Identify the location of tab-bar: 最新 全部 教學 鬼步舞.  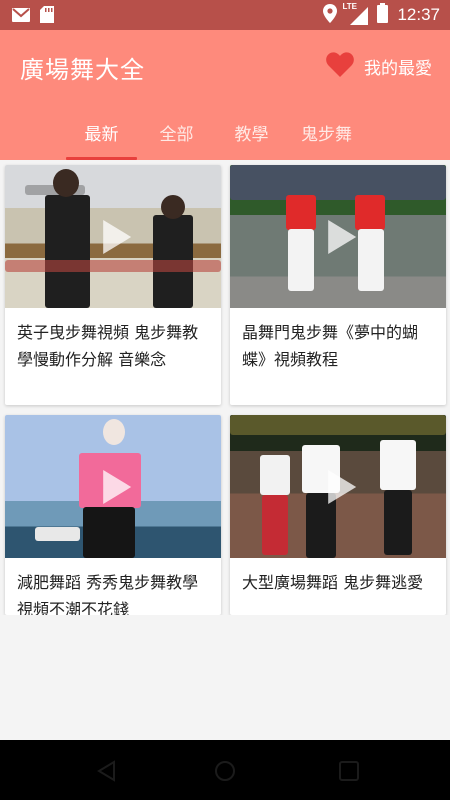
(214, 138).